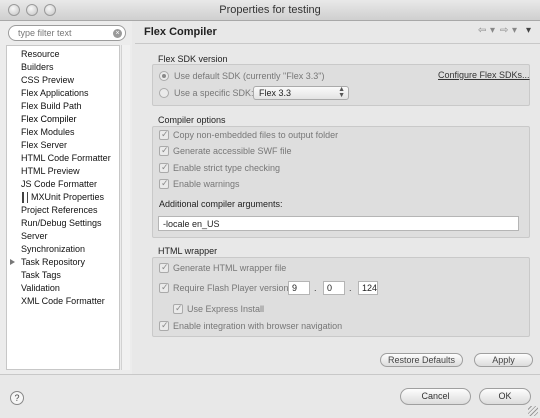 The image size is (540, 418). Describe the element at coordinates (230, 268) in the screenshot. I see `generate-wrapper-label: Generate HTML wrapper file` at that location.